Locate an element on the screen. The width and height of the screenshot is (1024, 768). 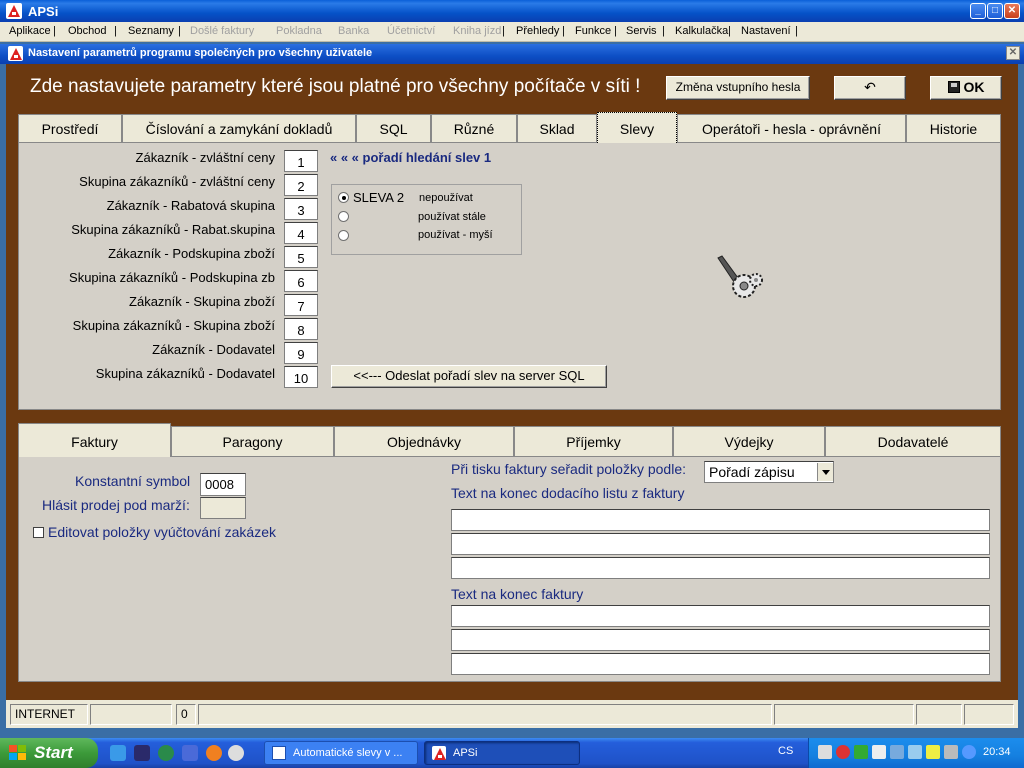
chevron-down-icon is located at coordinates (825, 472).